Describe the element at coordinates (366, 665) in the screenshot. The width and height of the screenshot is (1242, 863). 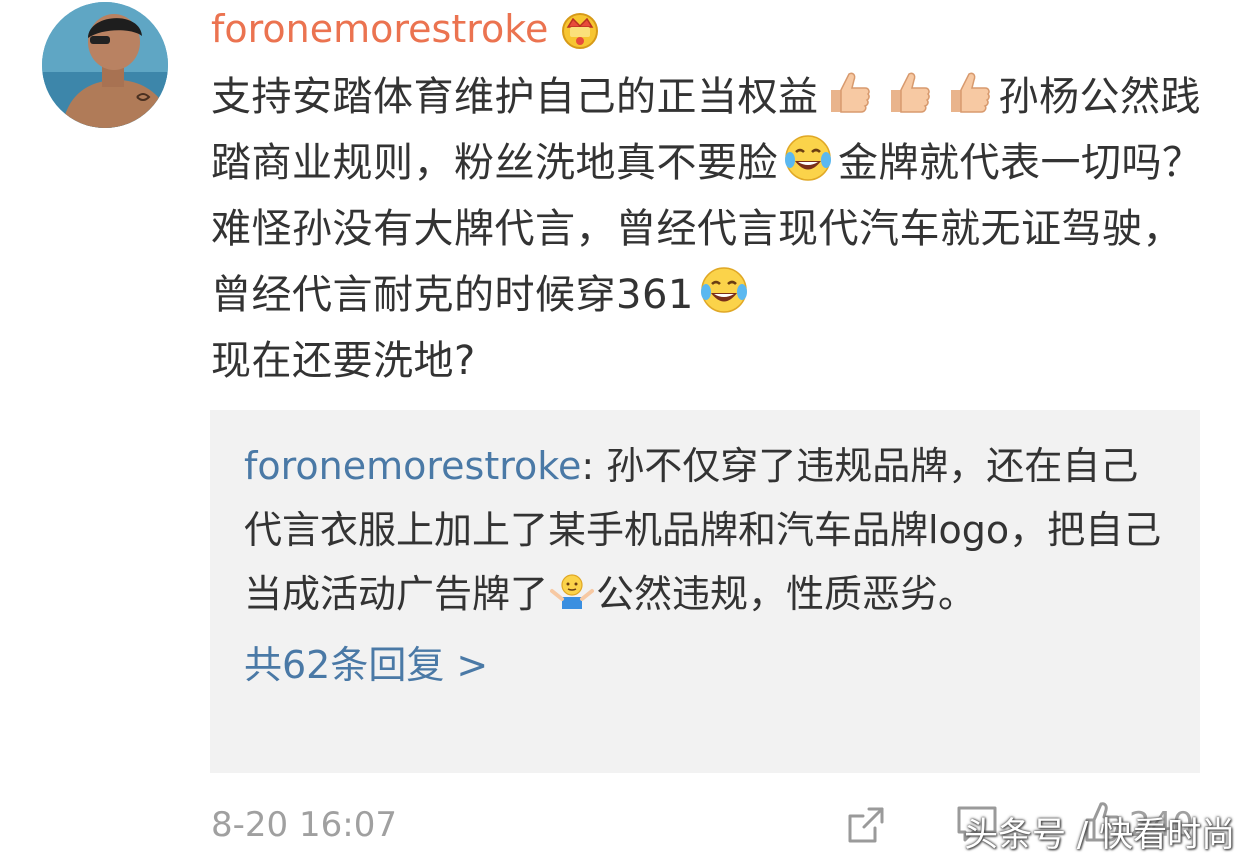
I see `more-replies-link: 共62条回复 >` at that location.